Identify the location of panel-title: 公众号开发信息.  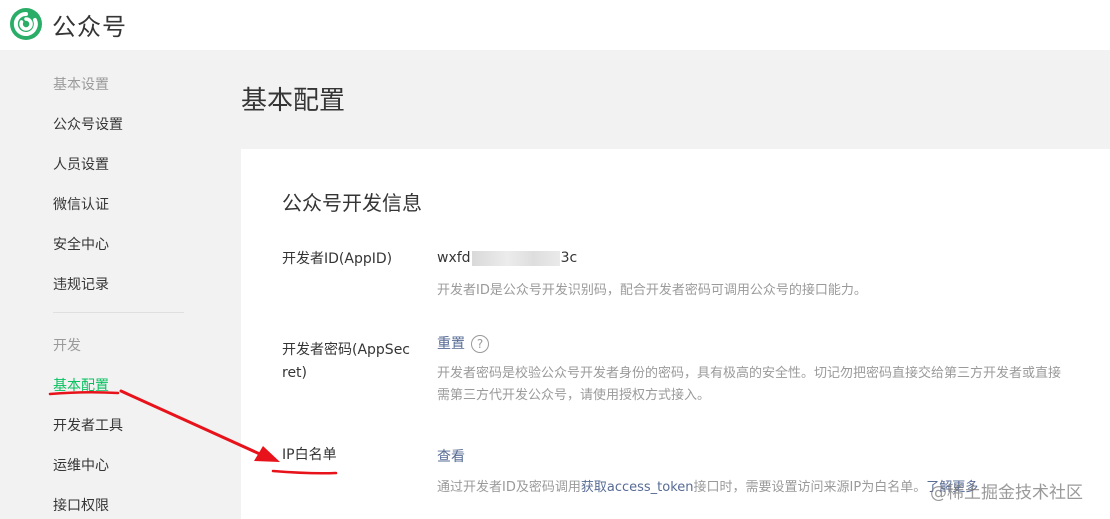
(352, 203).